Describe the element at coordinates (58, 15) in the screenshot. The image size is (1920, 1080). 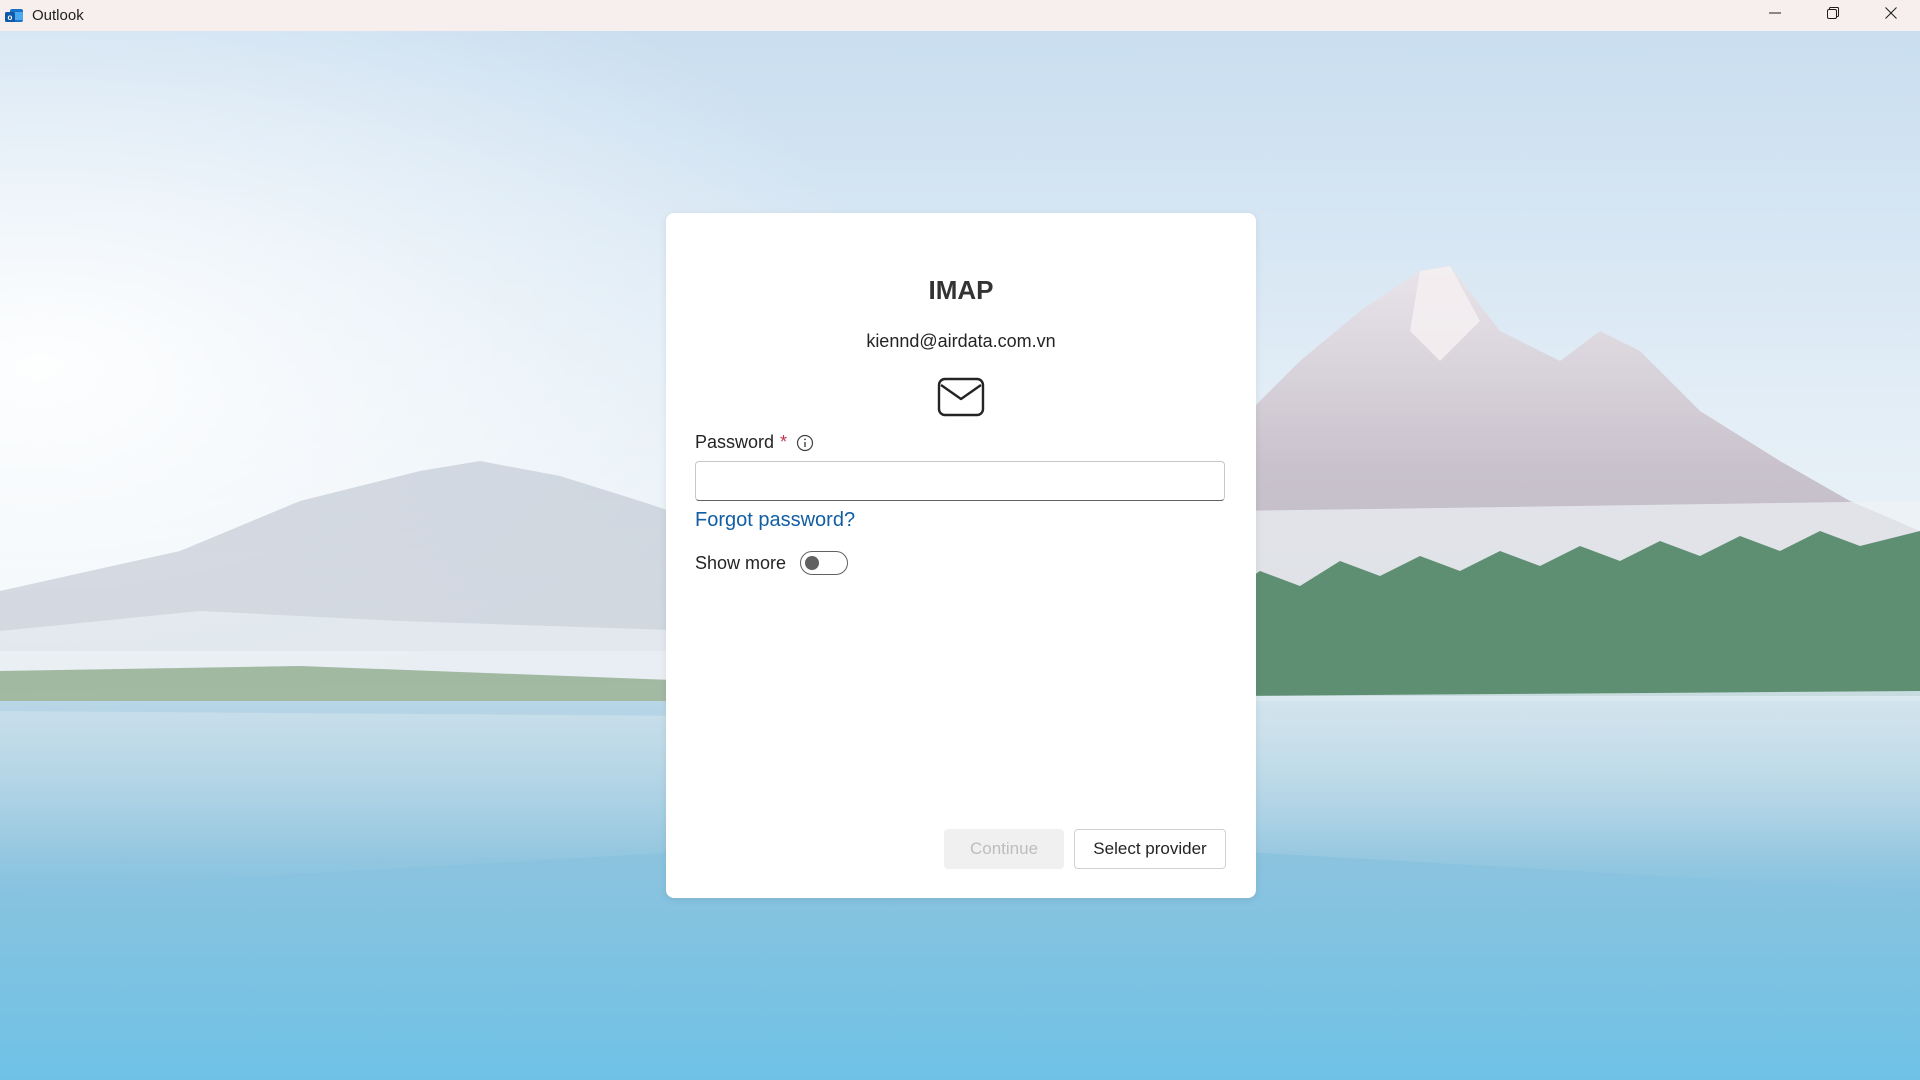
I see `window-title: Outlook` at that location.